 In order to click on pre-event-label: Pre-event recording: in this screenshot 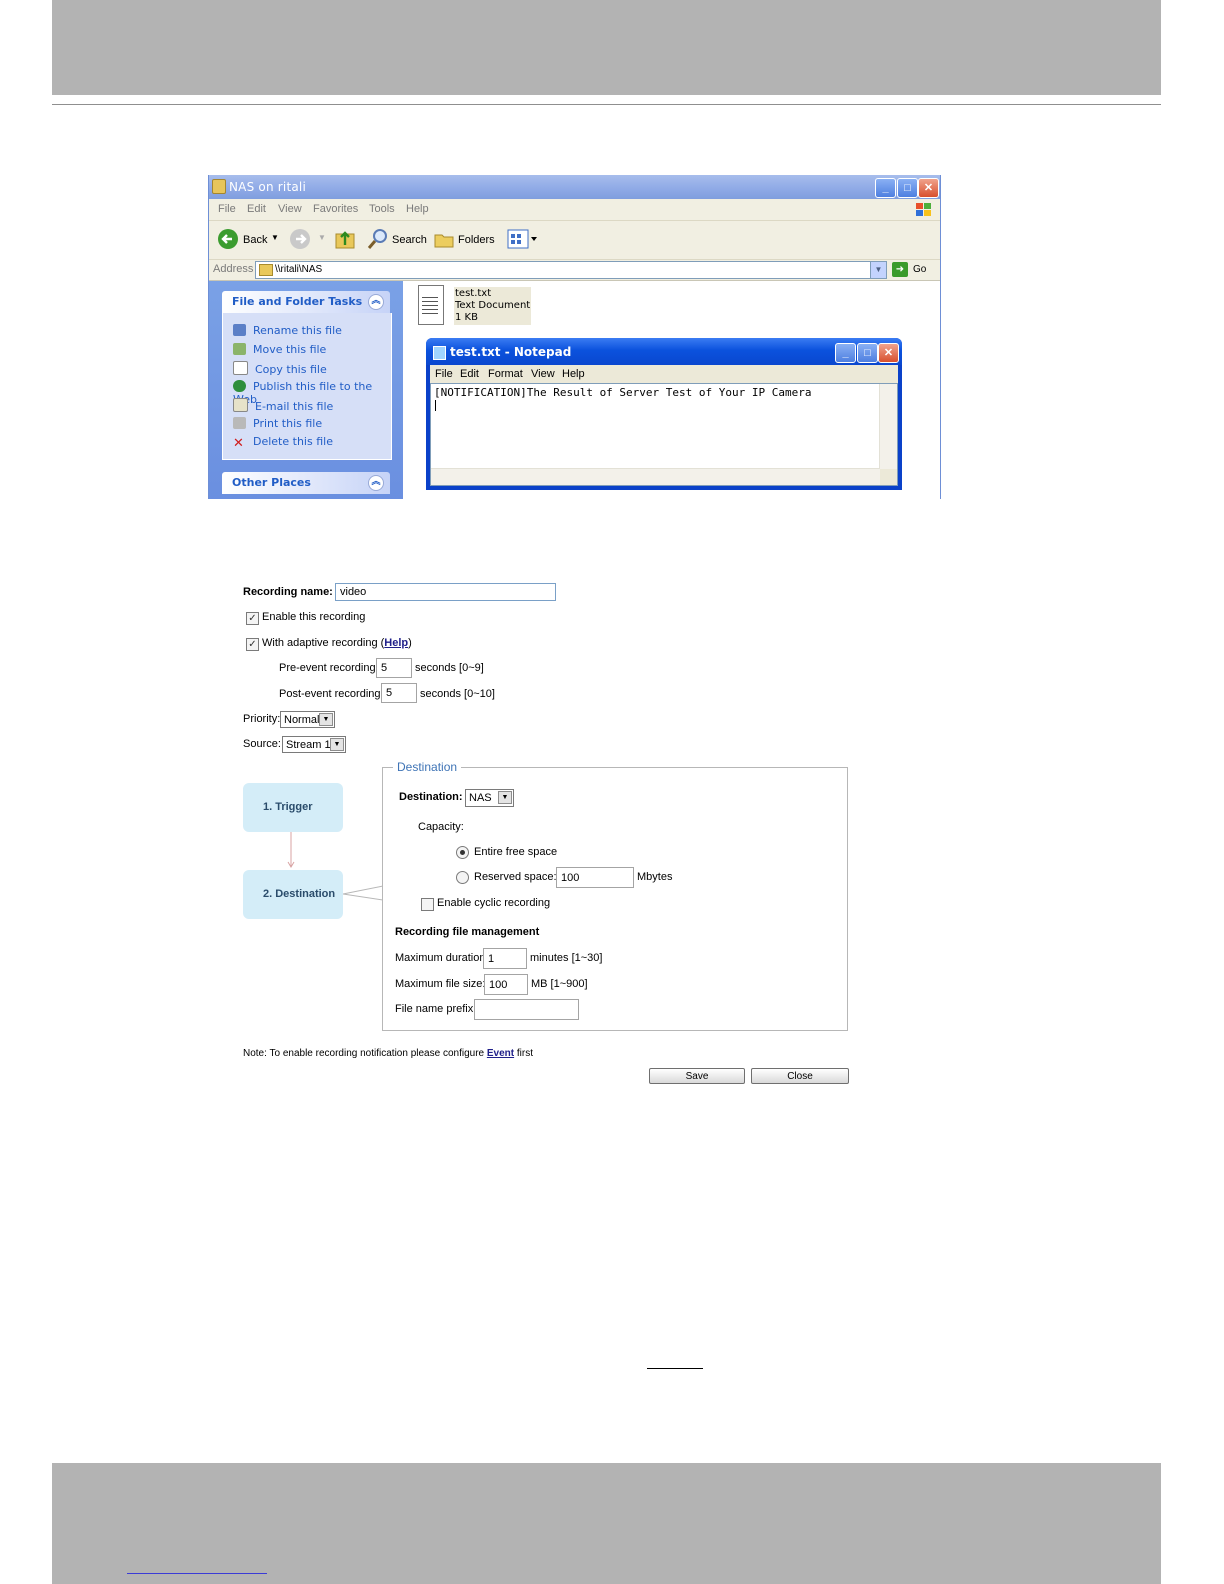, I will do `click(329, 668)`.